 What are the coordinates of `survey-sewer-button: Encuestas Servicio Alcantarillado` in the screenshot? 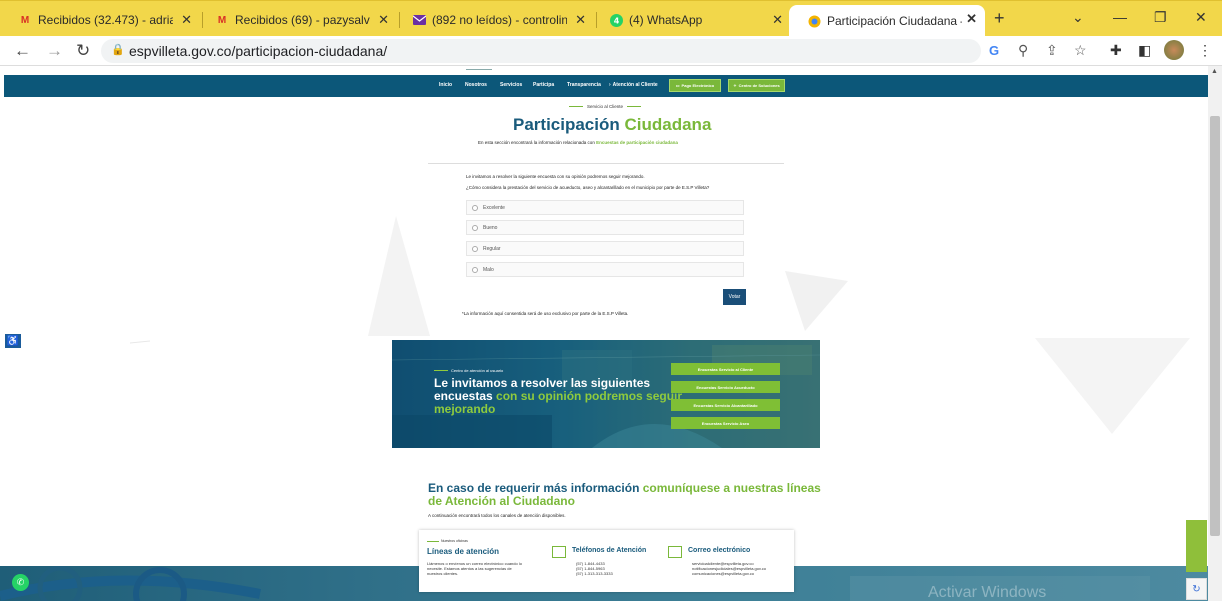 It's located at (725, 405).